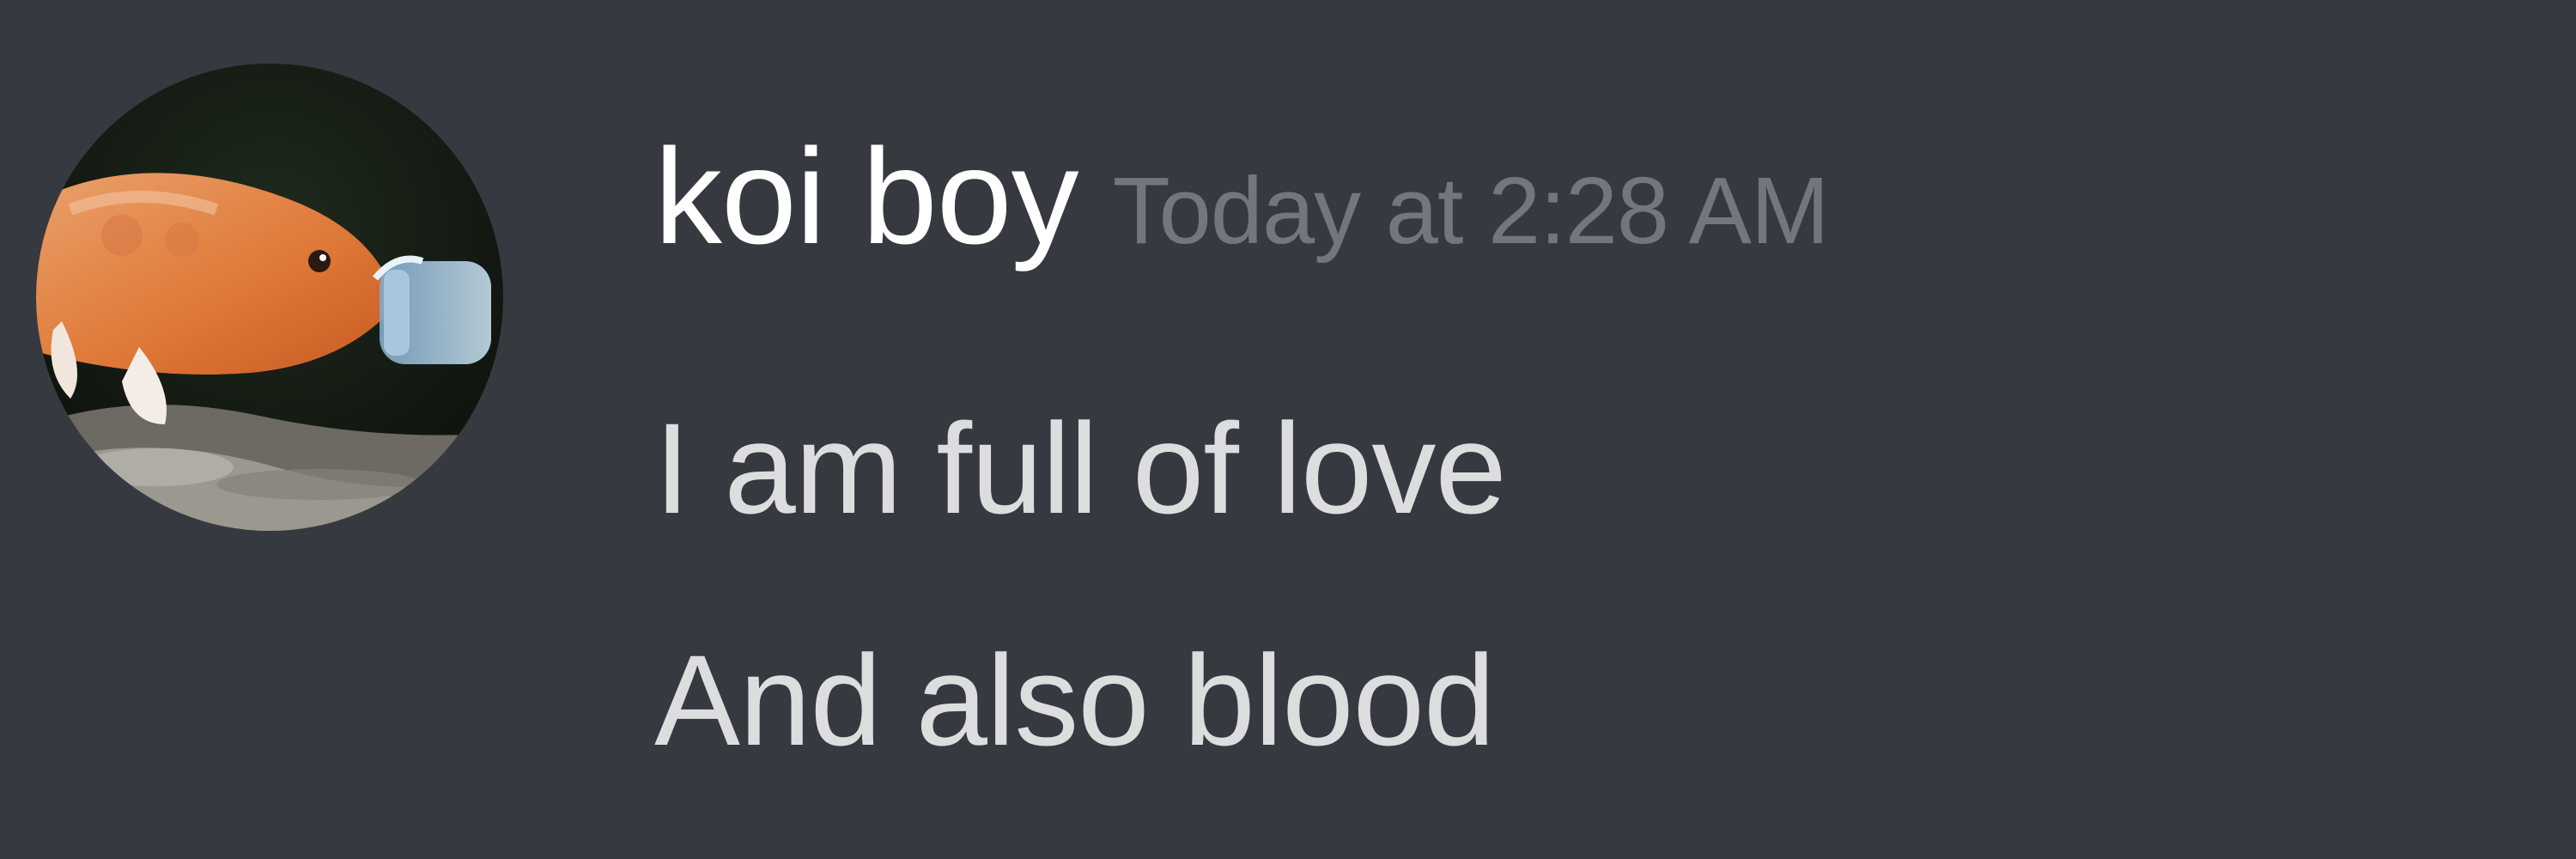 The width and height of the screenshot is (2576, 859). I want to click on message-line: And also blood, so click(1074, 700).